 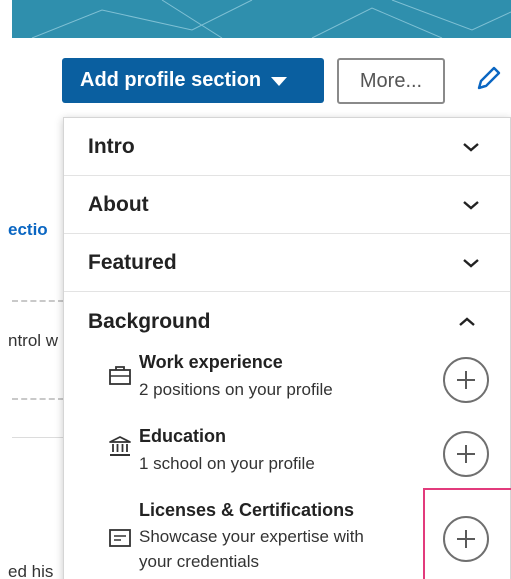 I want to click on pencil-icon, so click(x=488, y=79).